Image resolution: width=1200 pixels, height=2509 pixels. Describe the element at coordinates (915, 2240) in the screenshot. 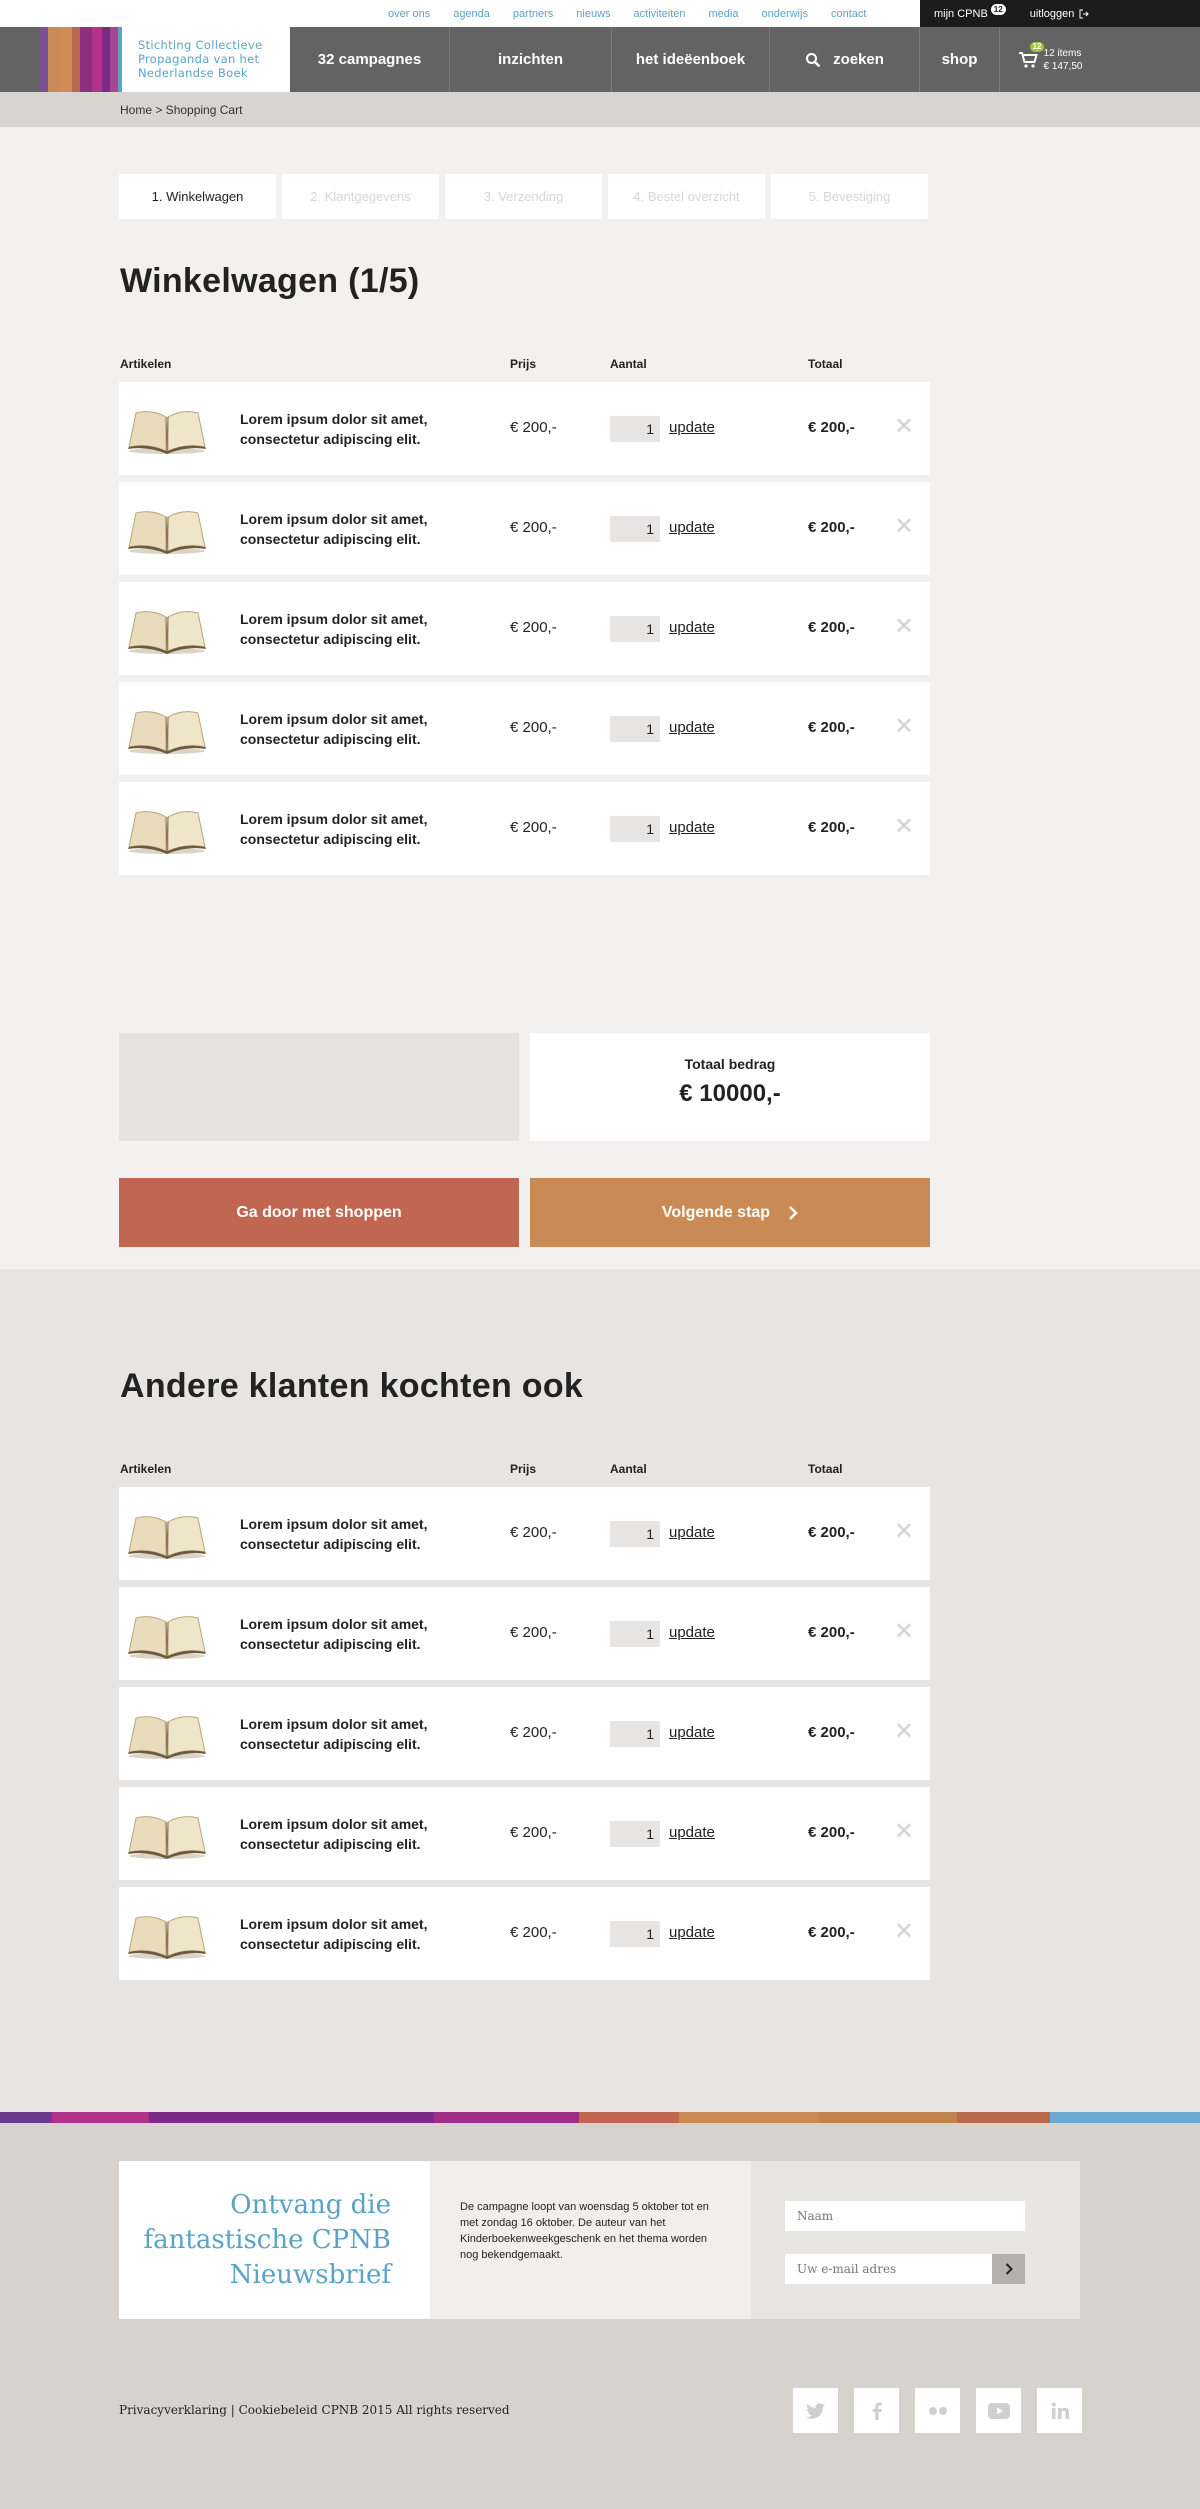

I see `newsletter-form` at that location.